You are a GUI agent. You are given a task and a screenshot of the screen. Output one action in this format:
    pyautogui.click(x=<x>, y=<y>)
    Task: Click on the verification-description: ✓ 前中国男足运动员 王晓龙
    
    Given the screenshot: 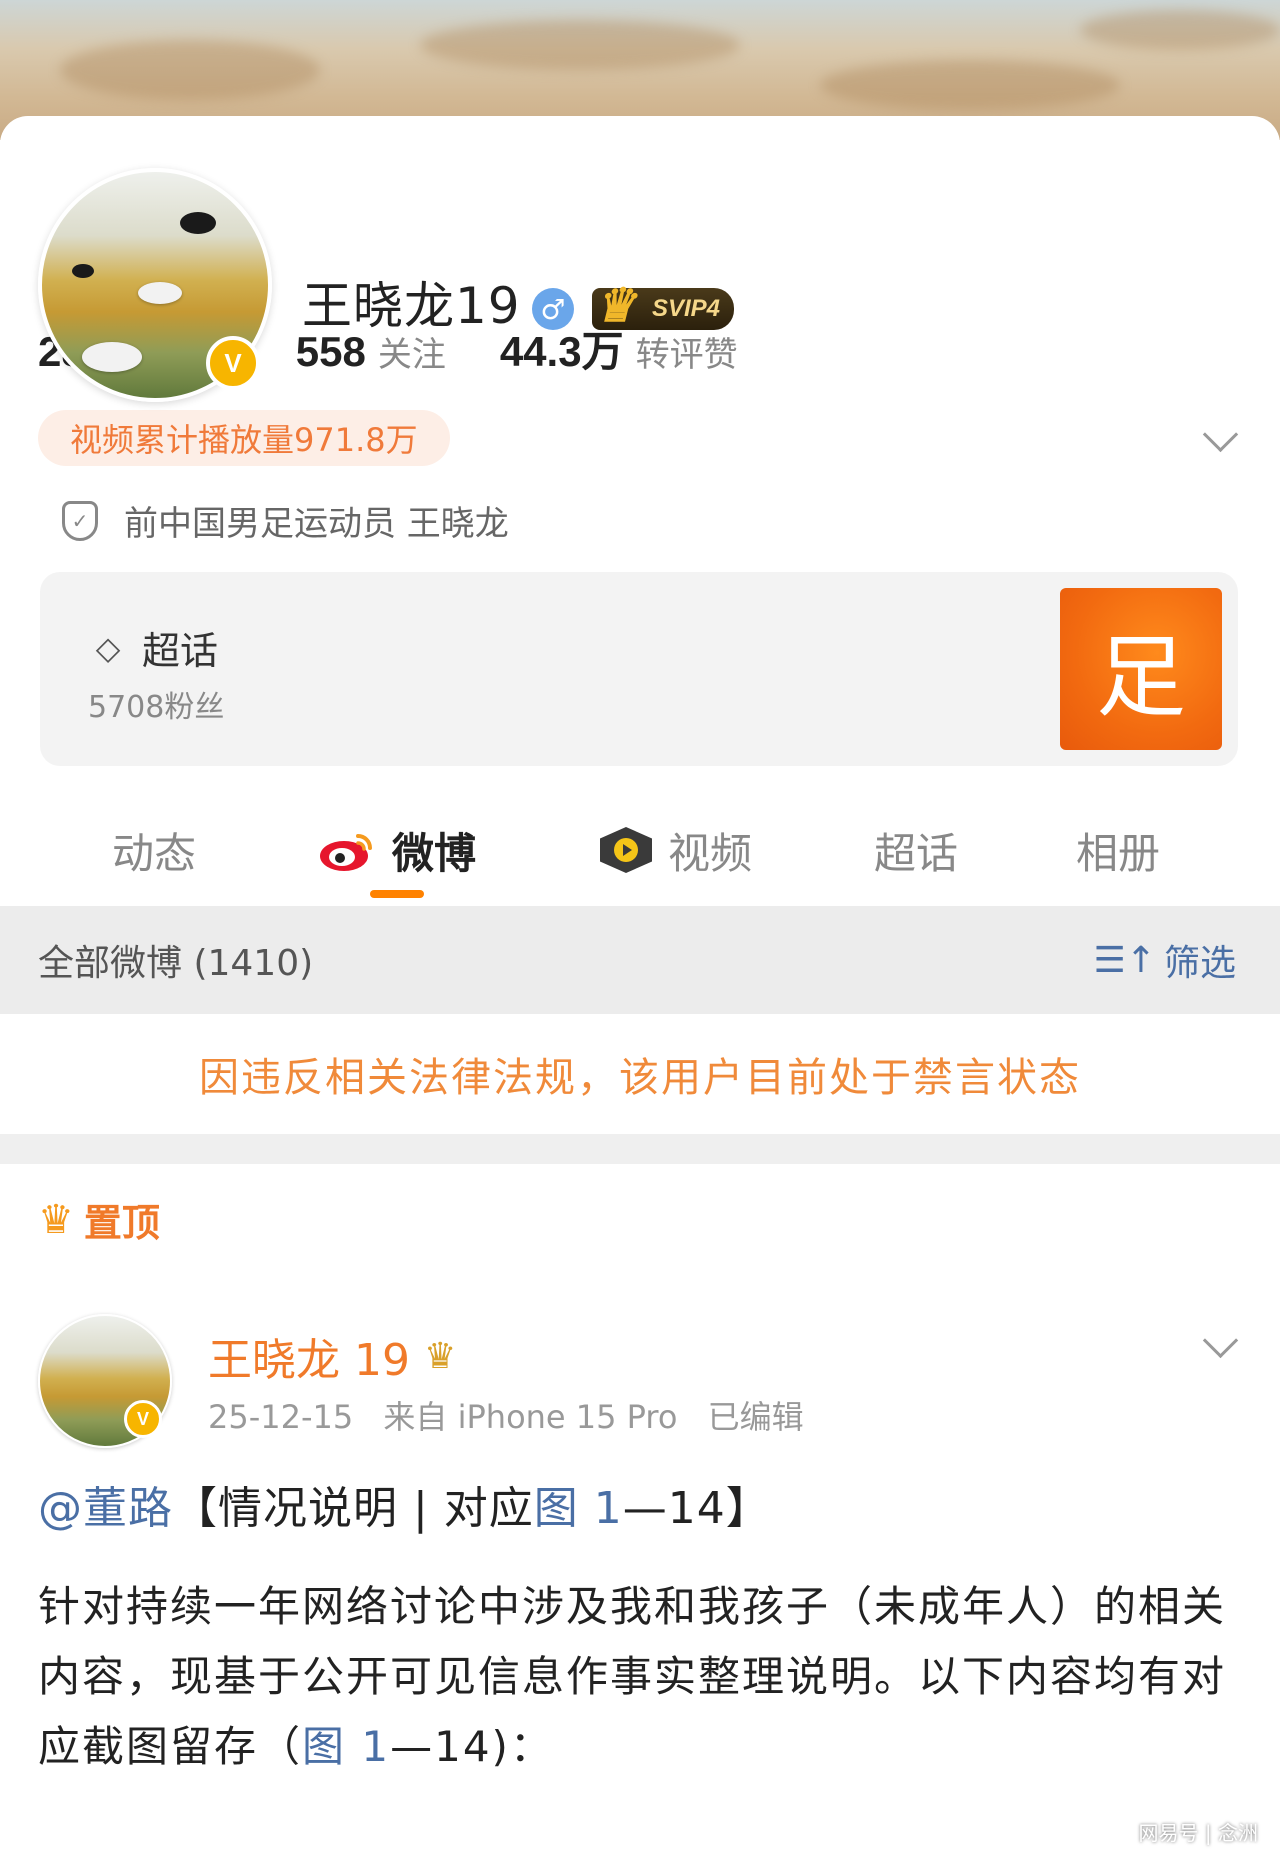 What is the action you would take?
    pyautogui.click(x=285, y=520)
    